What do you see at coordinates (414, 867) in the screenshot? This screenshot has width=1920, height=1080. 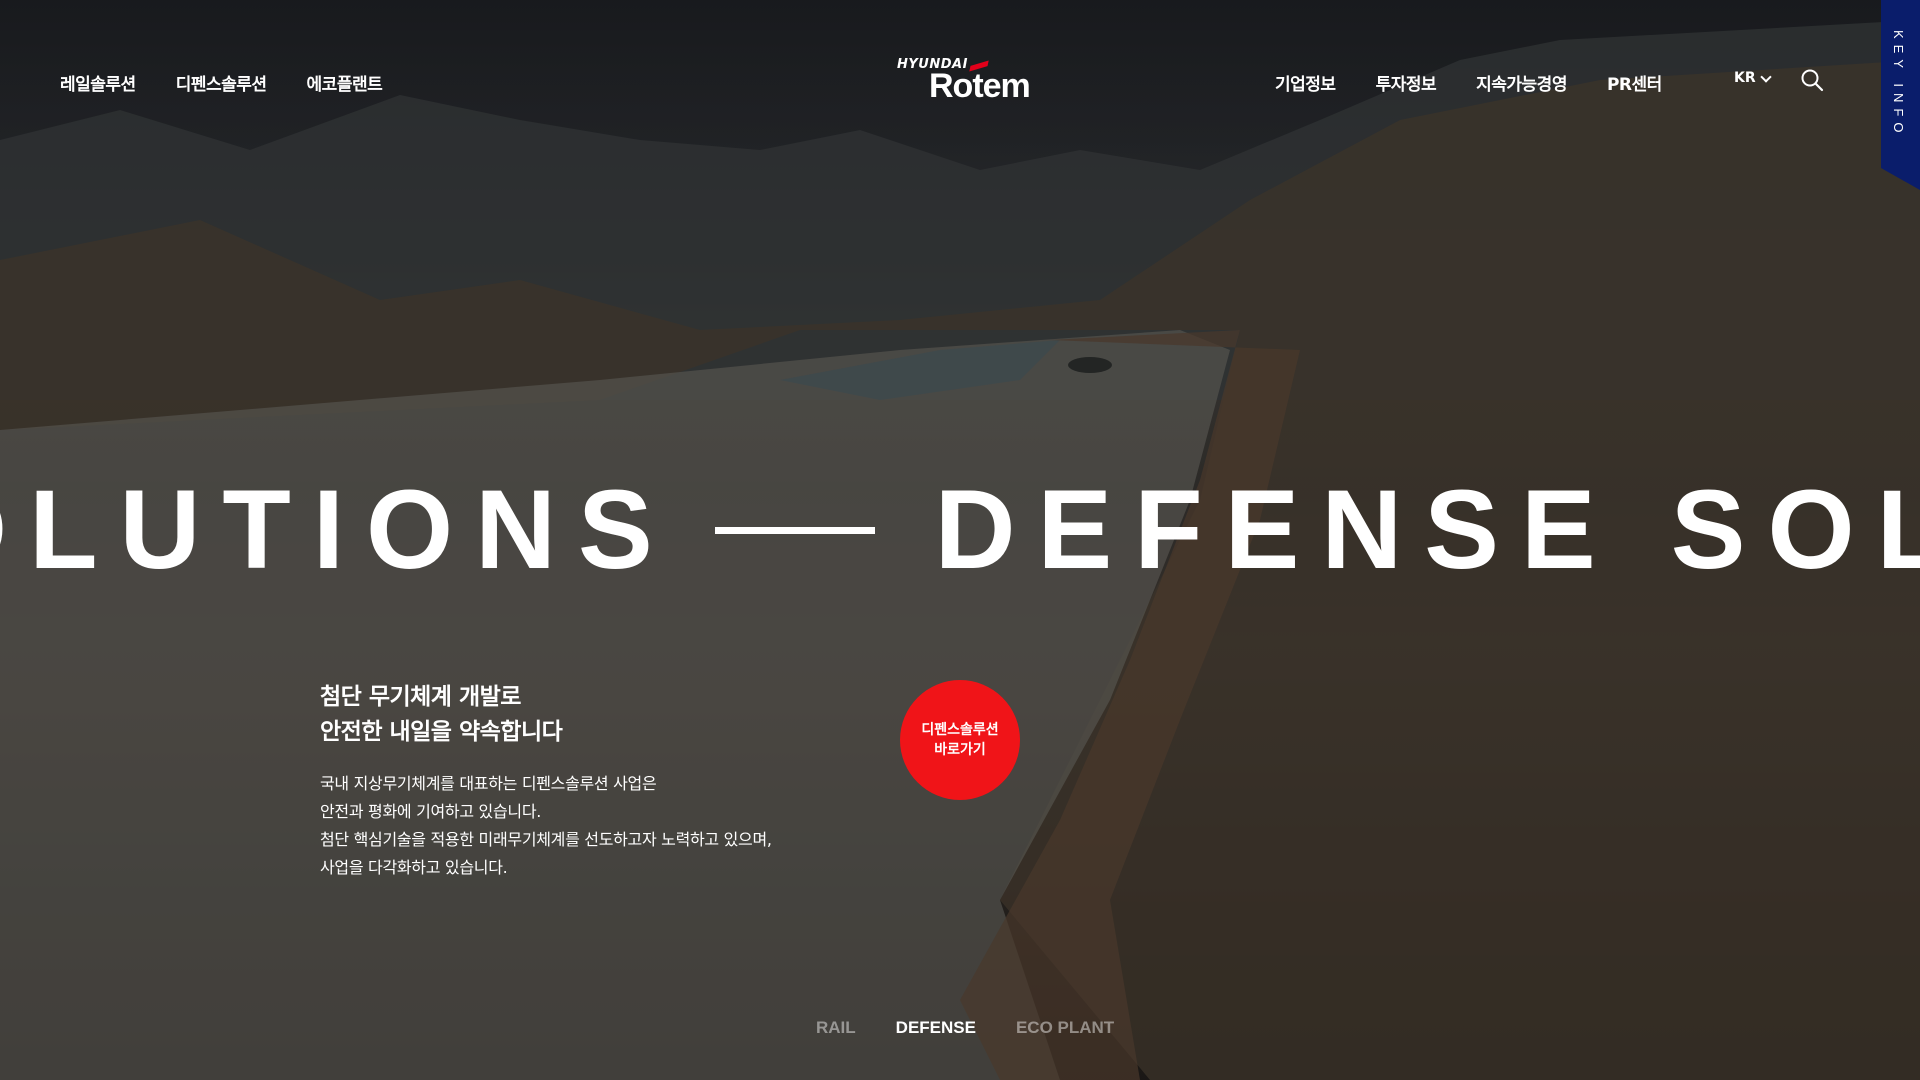 I see `hero-description-line: 사업을 다각화하고 있습니다.` at bounding box center [414, 867].